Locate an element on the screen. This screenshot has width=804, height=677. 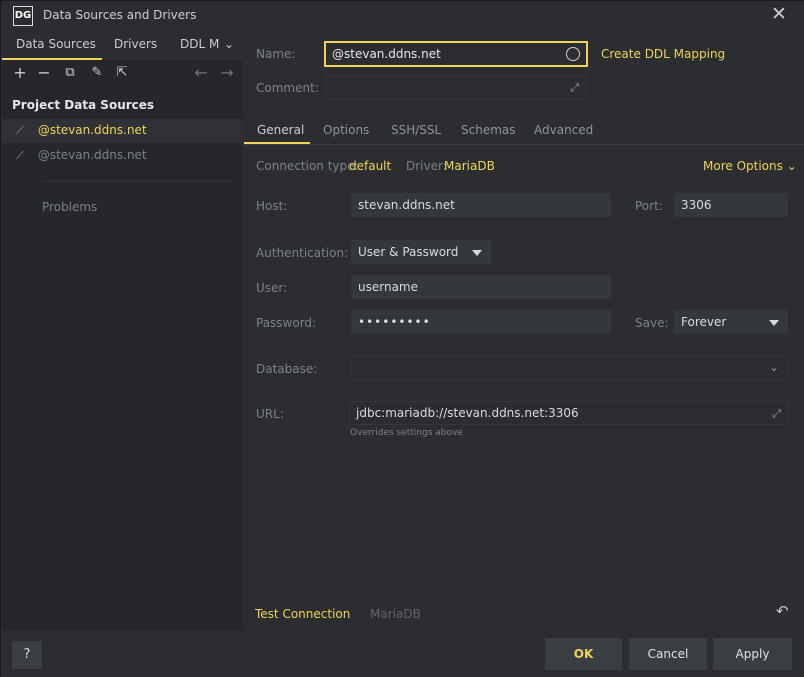
driver-label: Driver: is located at coordinates (426, 166).